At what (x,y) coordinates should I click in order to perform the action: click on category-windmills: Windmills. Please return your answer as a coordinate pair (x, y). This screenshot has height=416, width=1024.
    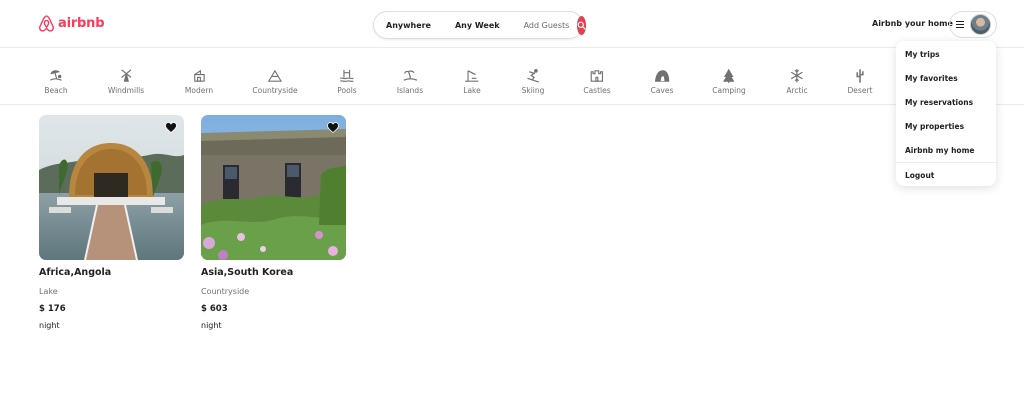
    Looking at the image, I should click on (126, 81).